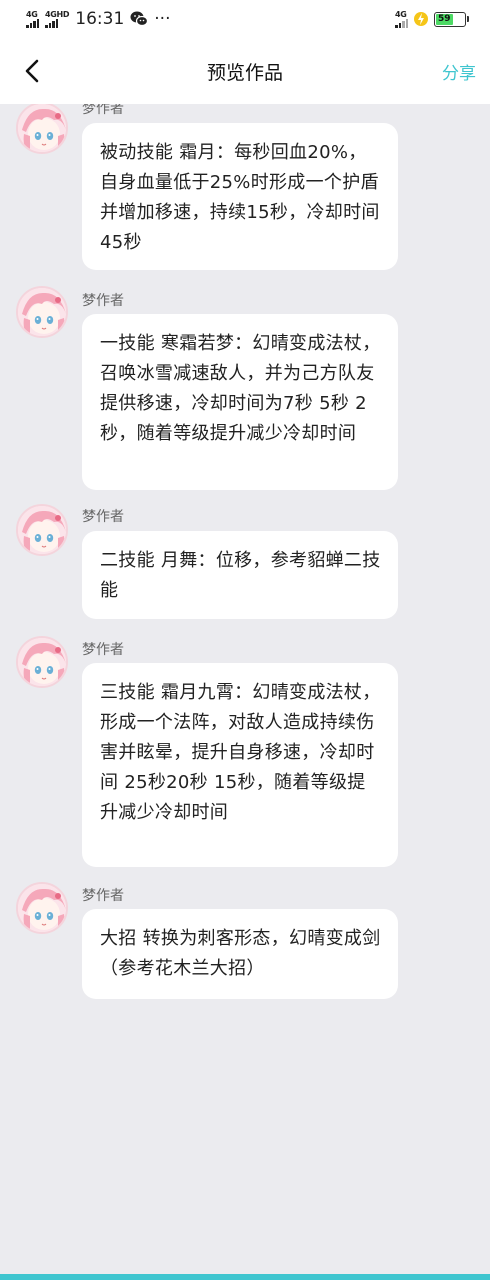 This screenshot has height=1280, width=490. What do you see at coordinates (32, 19) in the screenshot?
I see `signal-icon: 4G` at bounding box center [32, 19].